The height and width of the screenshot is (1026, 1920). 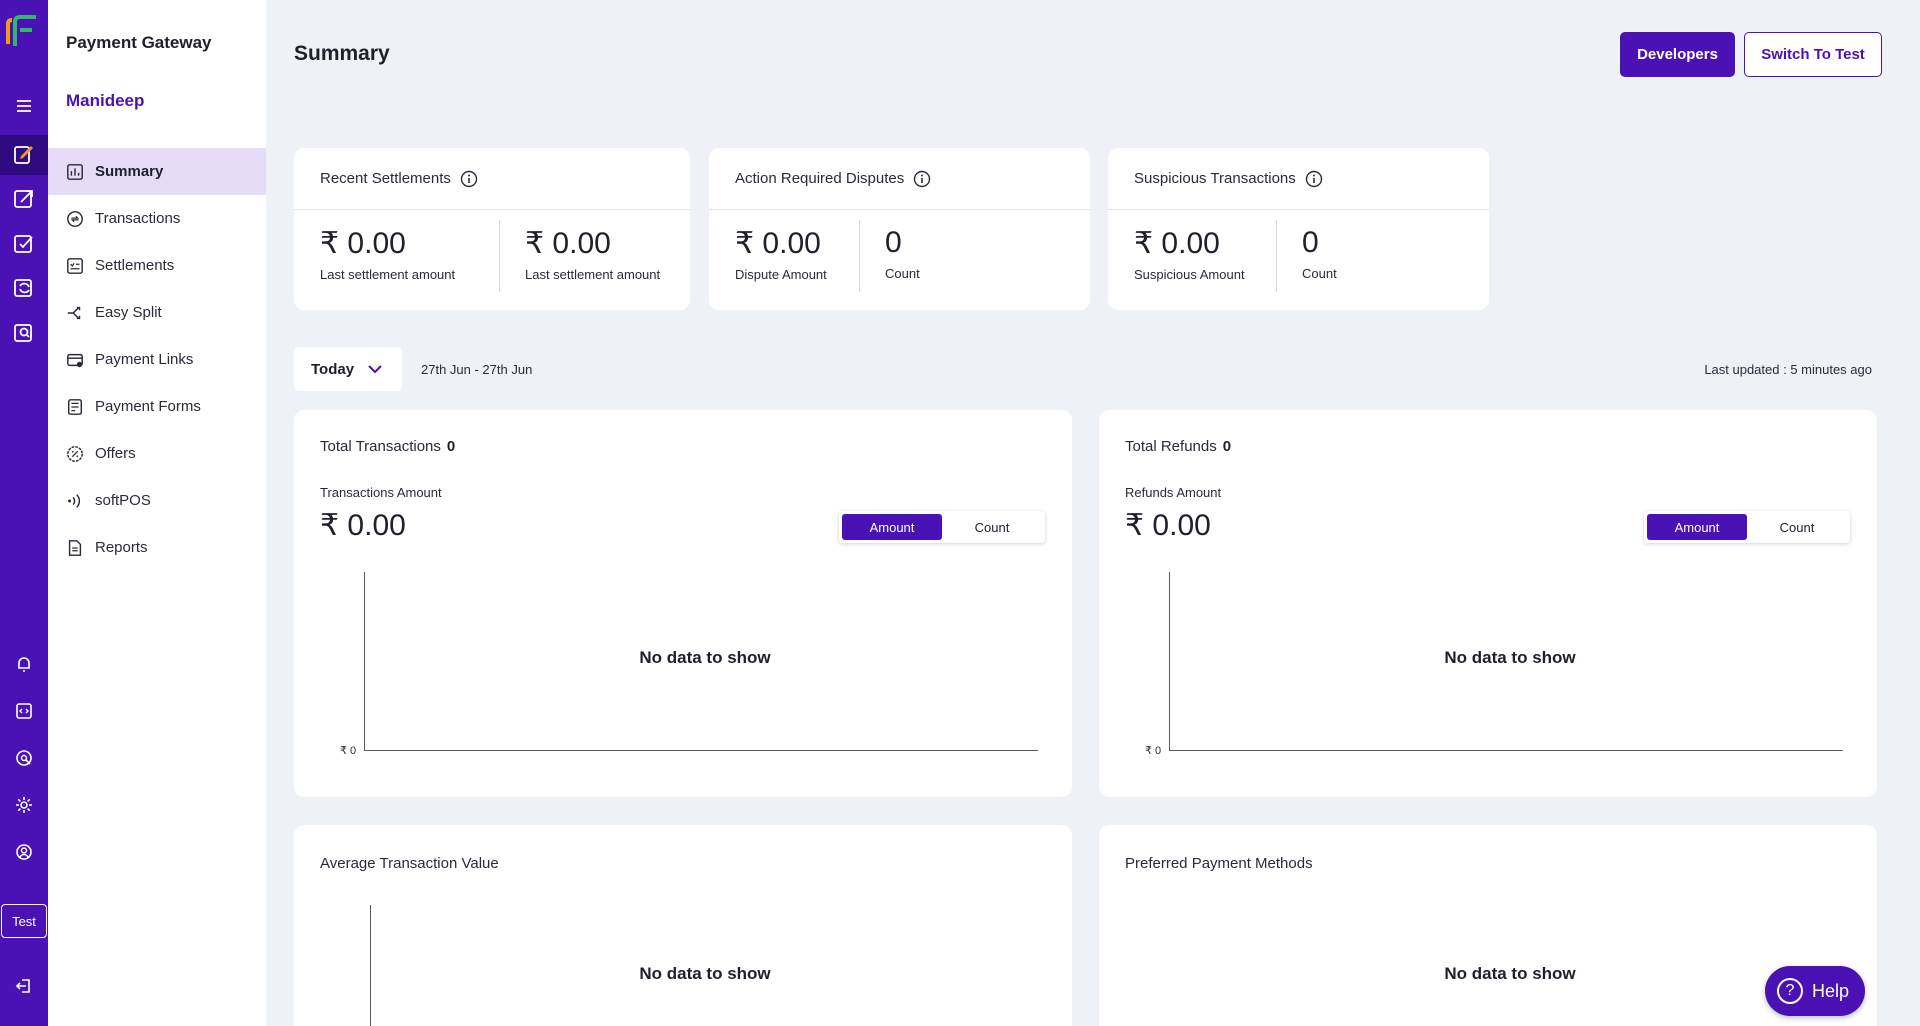 I want to click on stat-label: Dispute Amount, so click(x=781, y=274).